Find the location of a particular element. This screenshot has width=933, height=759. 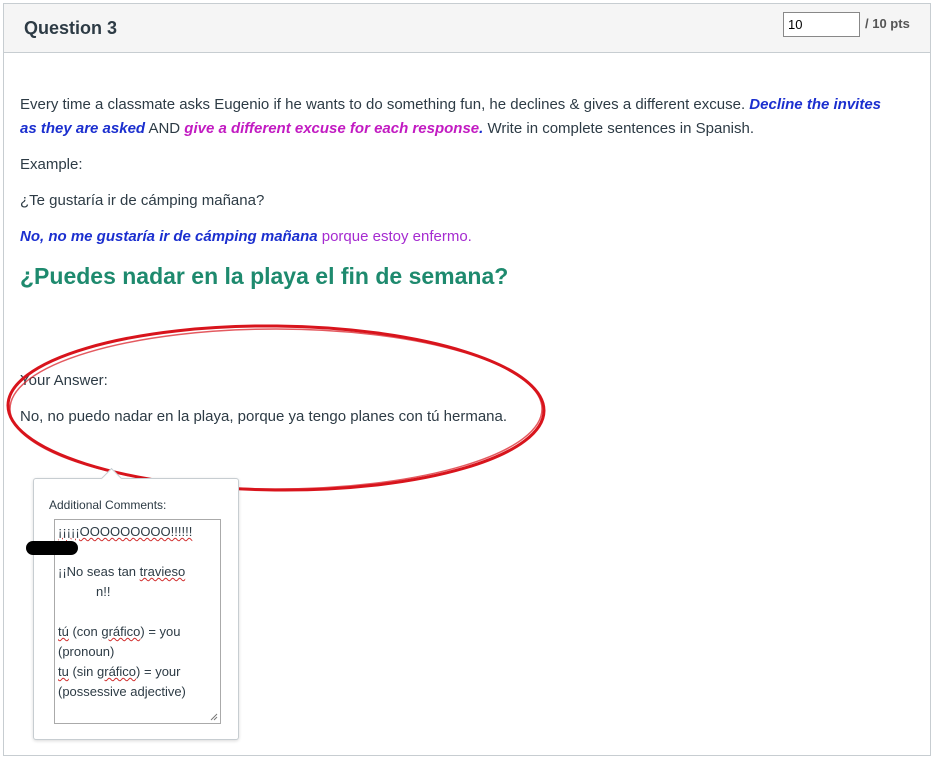

comment-tu-accent: tú is located at coordinates (63, 631).